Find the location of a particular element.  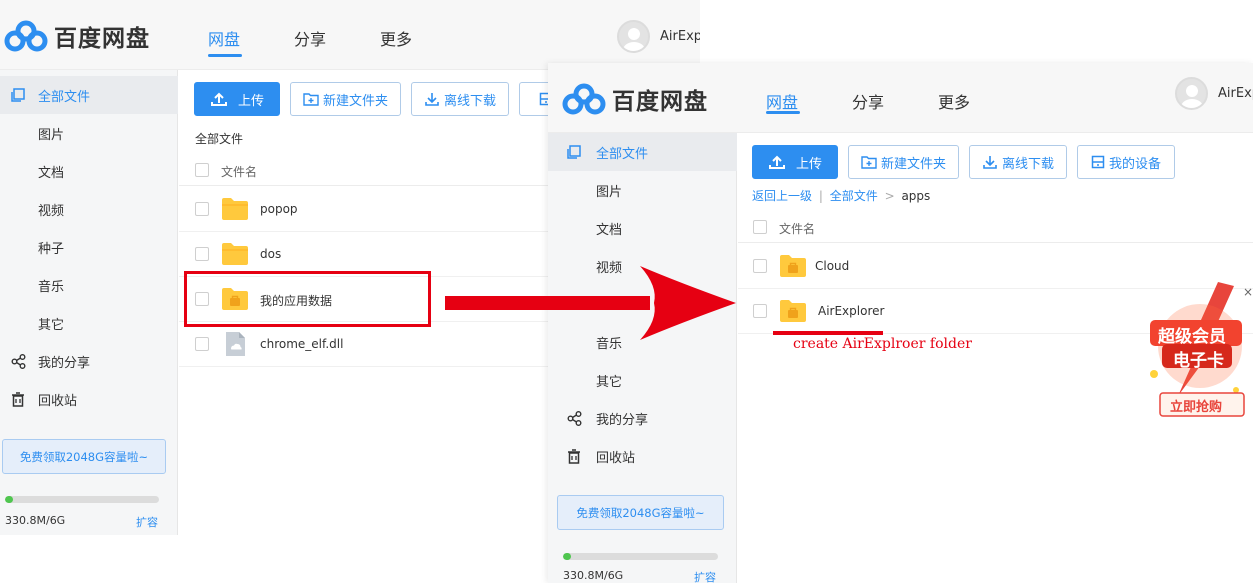

file-name: popop is located at coordinates (279, 209).